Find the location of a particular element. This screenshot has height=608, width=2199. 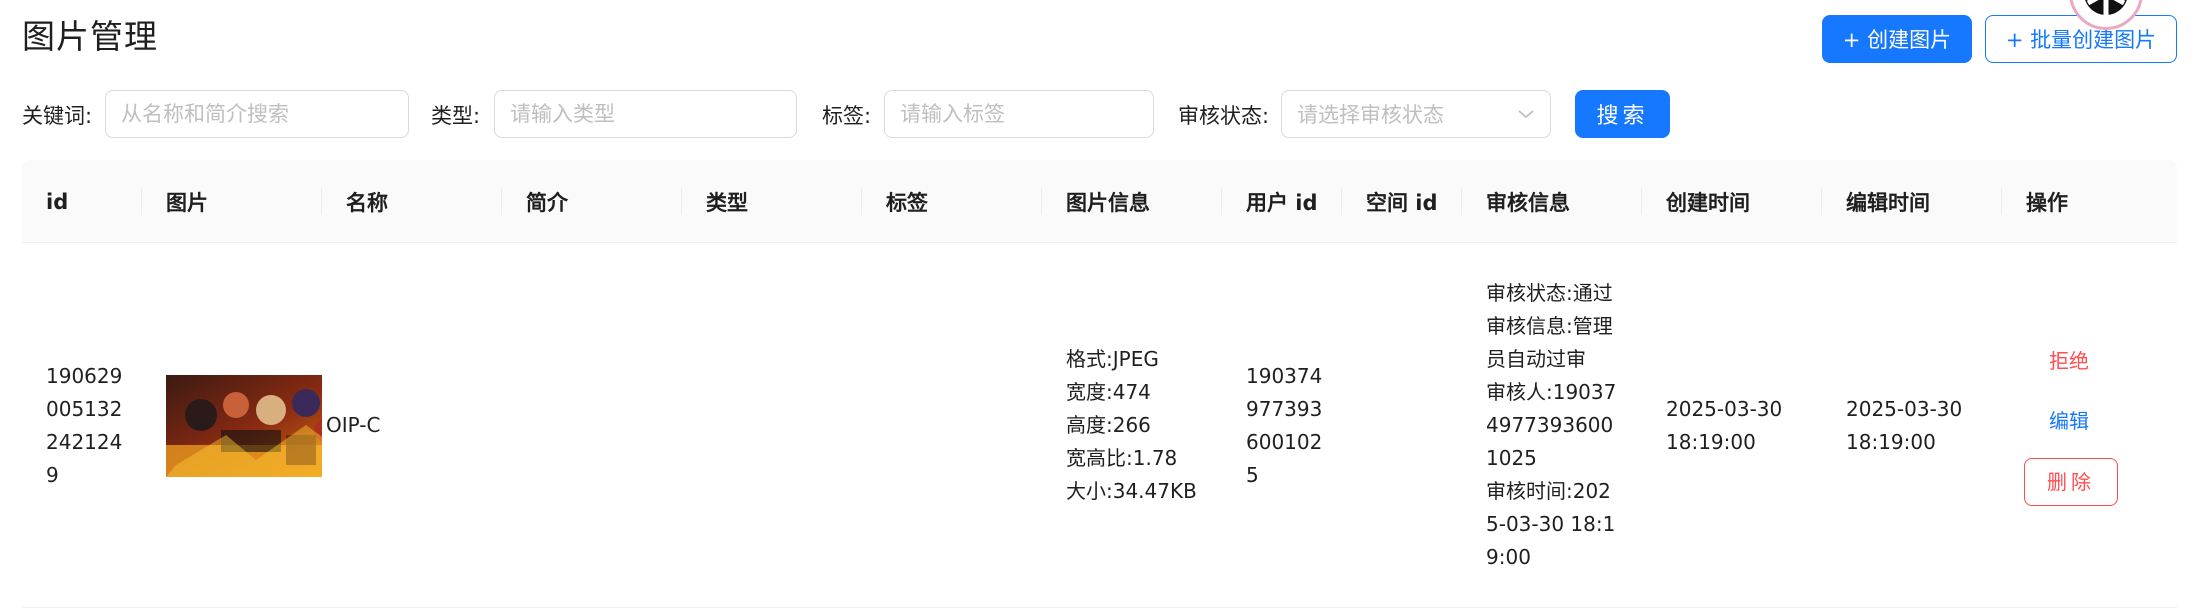

column-header-create-time: 创建时间 is located at coordinates (1732, 201).